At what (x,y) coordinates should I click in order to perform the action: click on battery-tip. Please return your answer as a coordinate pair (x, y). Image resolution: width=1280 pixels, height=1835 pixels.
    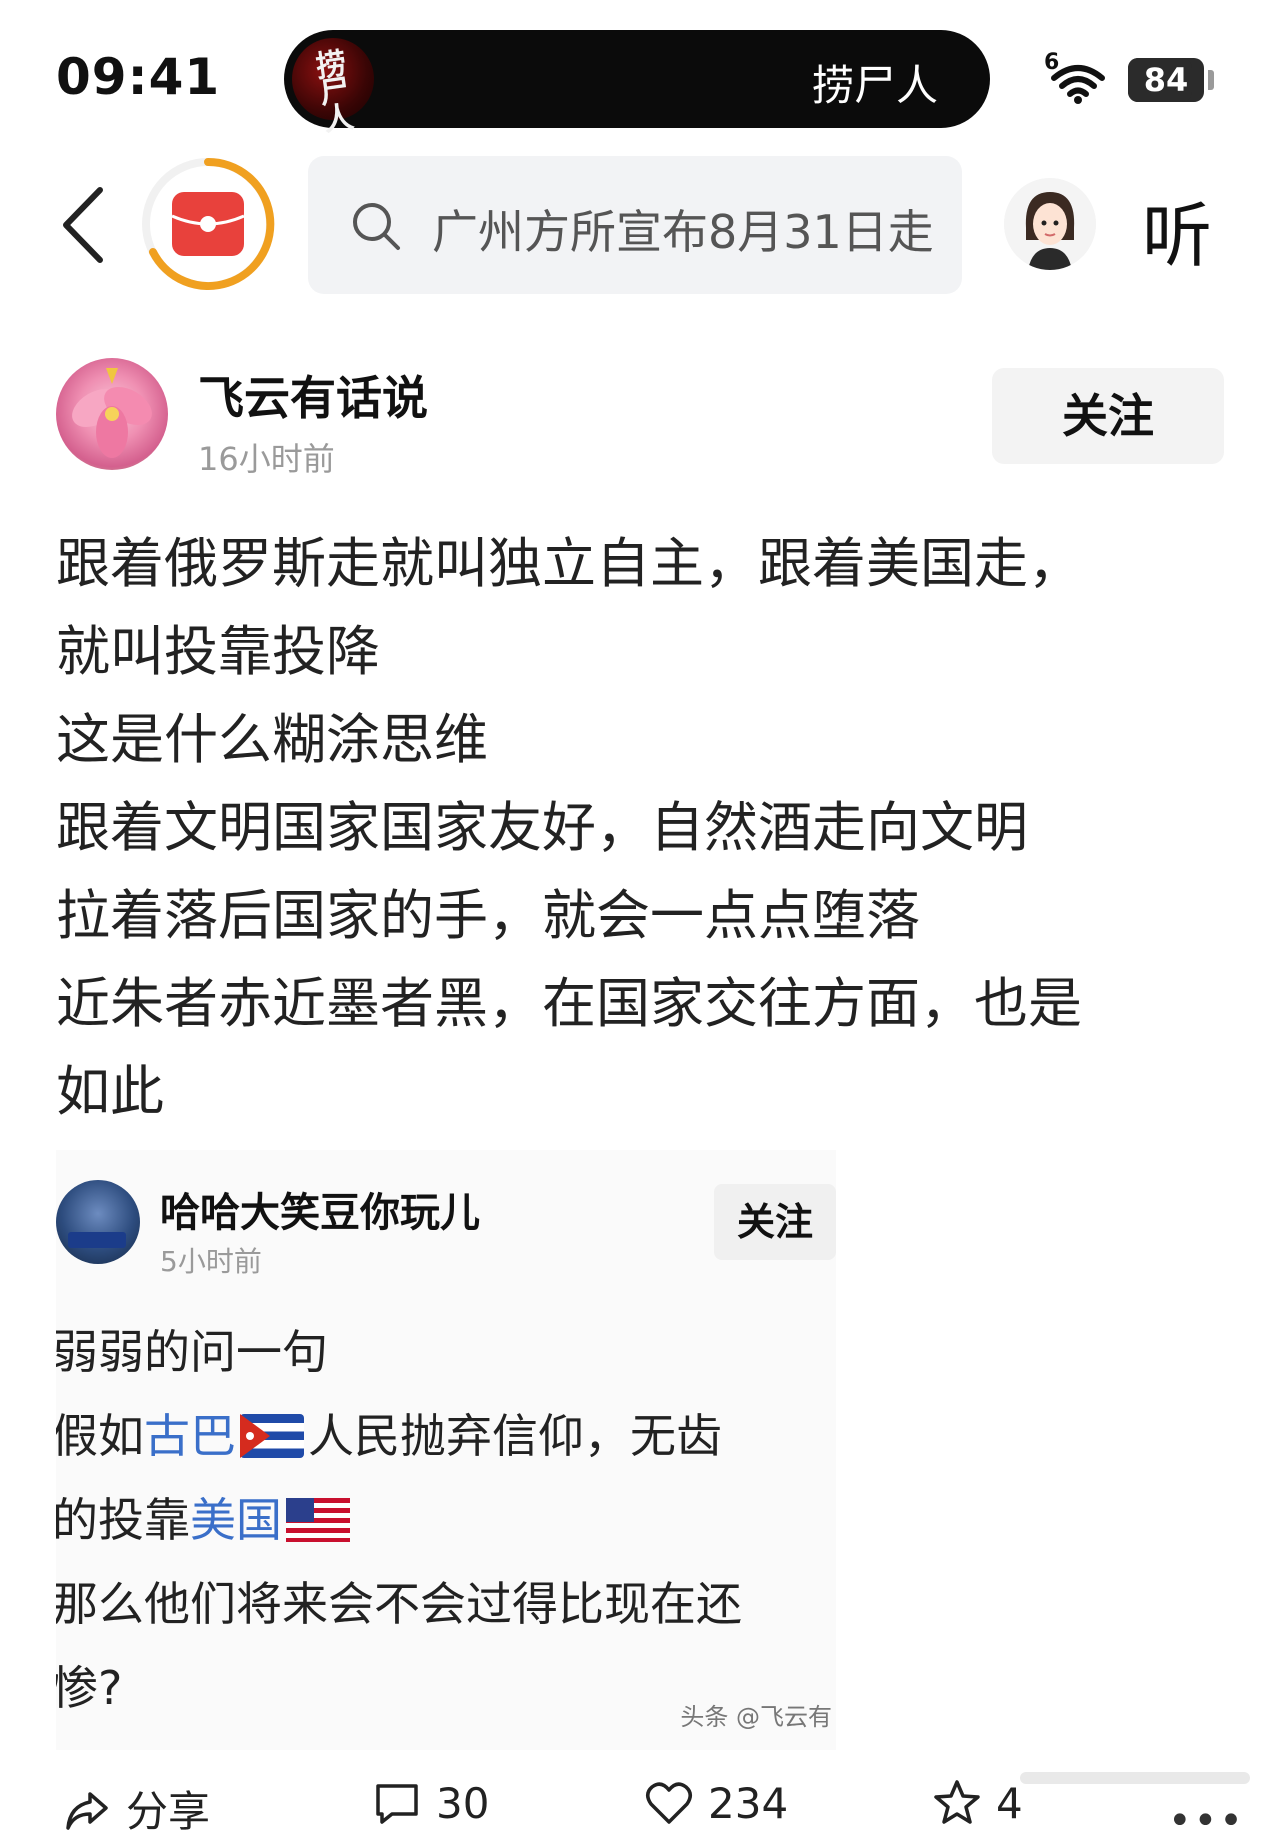
    Looking at the image, I should click on (1211, 80).